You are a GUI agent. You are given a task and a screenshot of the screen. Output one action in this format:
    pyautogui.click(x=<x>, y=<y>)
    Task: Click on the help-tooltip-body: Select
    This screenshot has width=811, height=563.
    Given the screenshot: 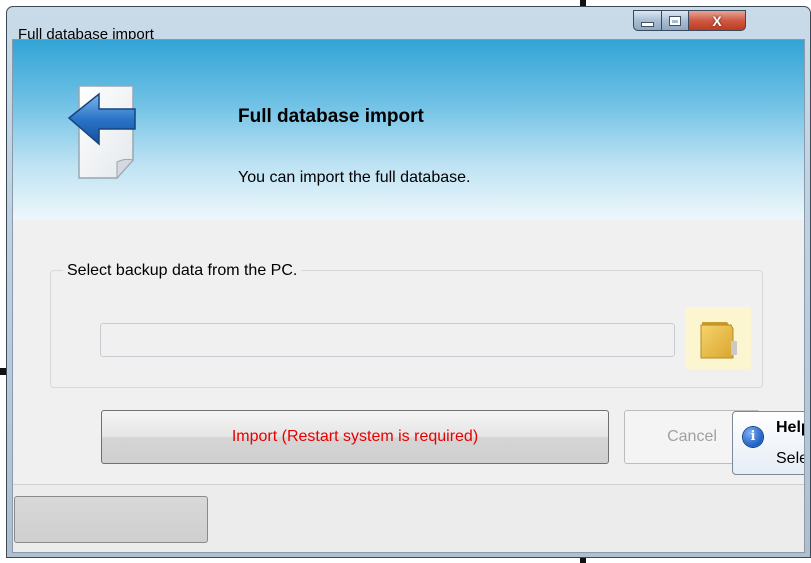 What is the action you would take?
    pyautogui.click(x=790, y=458)
    